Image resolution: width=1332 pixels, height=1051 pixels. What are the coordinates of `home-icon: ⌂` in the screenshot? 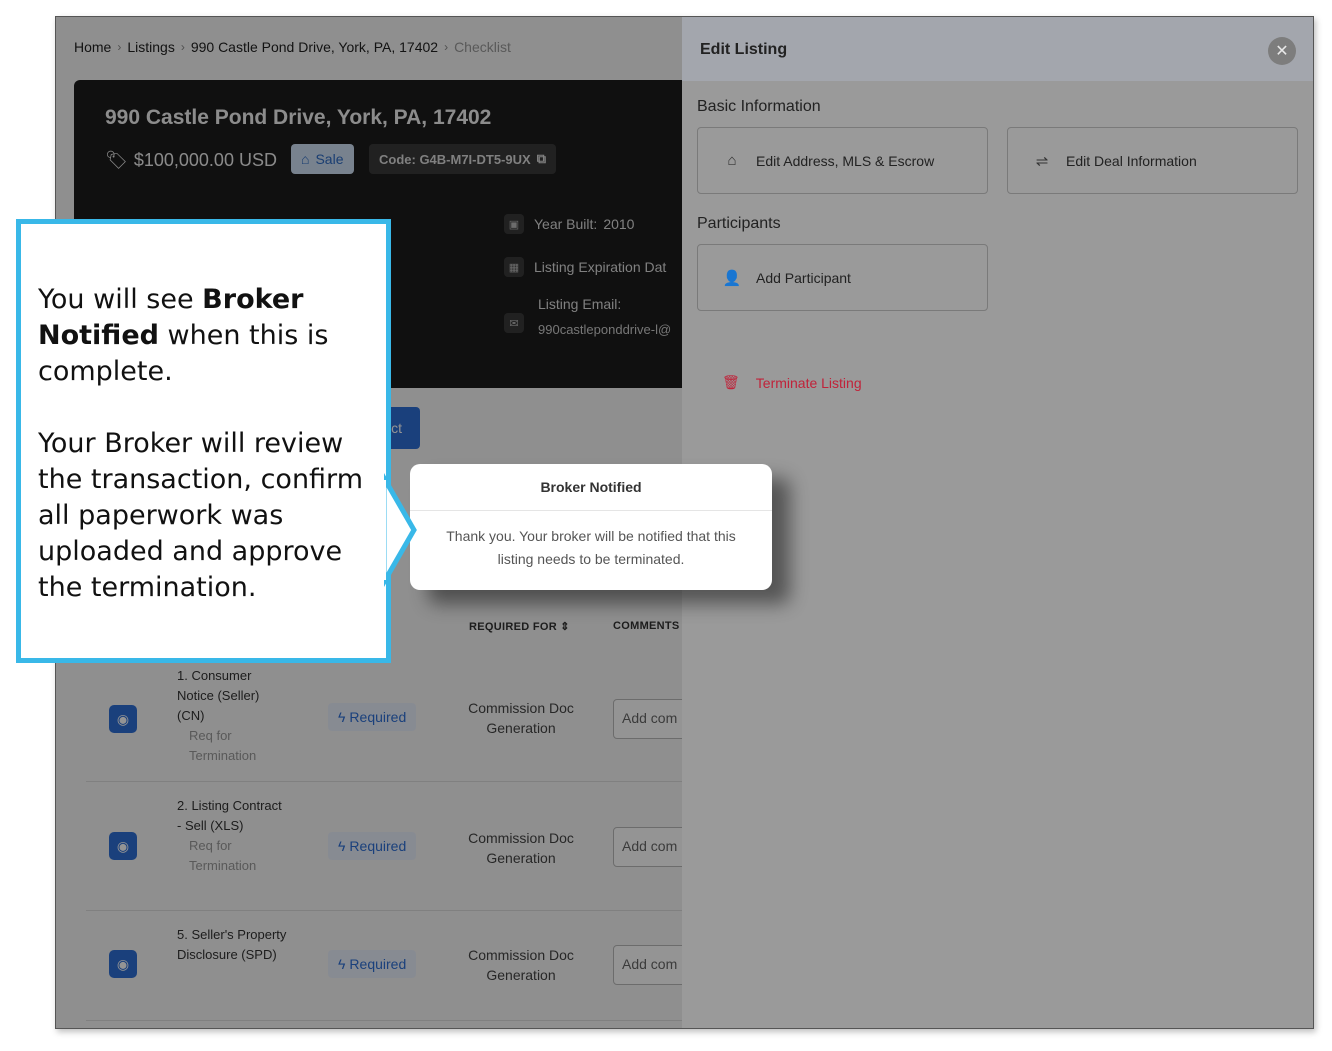 It's located at (732, 160).